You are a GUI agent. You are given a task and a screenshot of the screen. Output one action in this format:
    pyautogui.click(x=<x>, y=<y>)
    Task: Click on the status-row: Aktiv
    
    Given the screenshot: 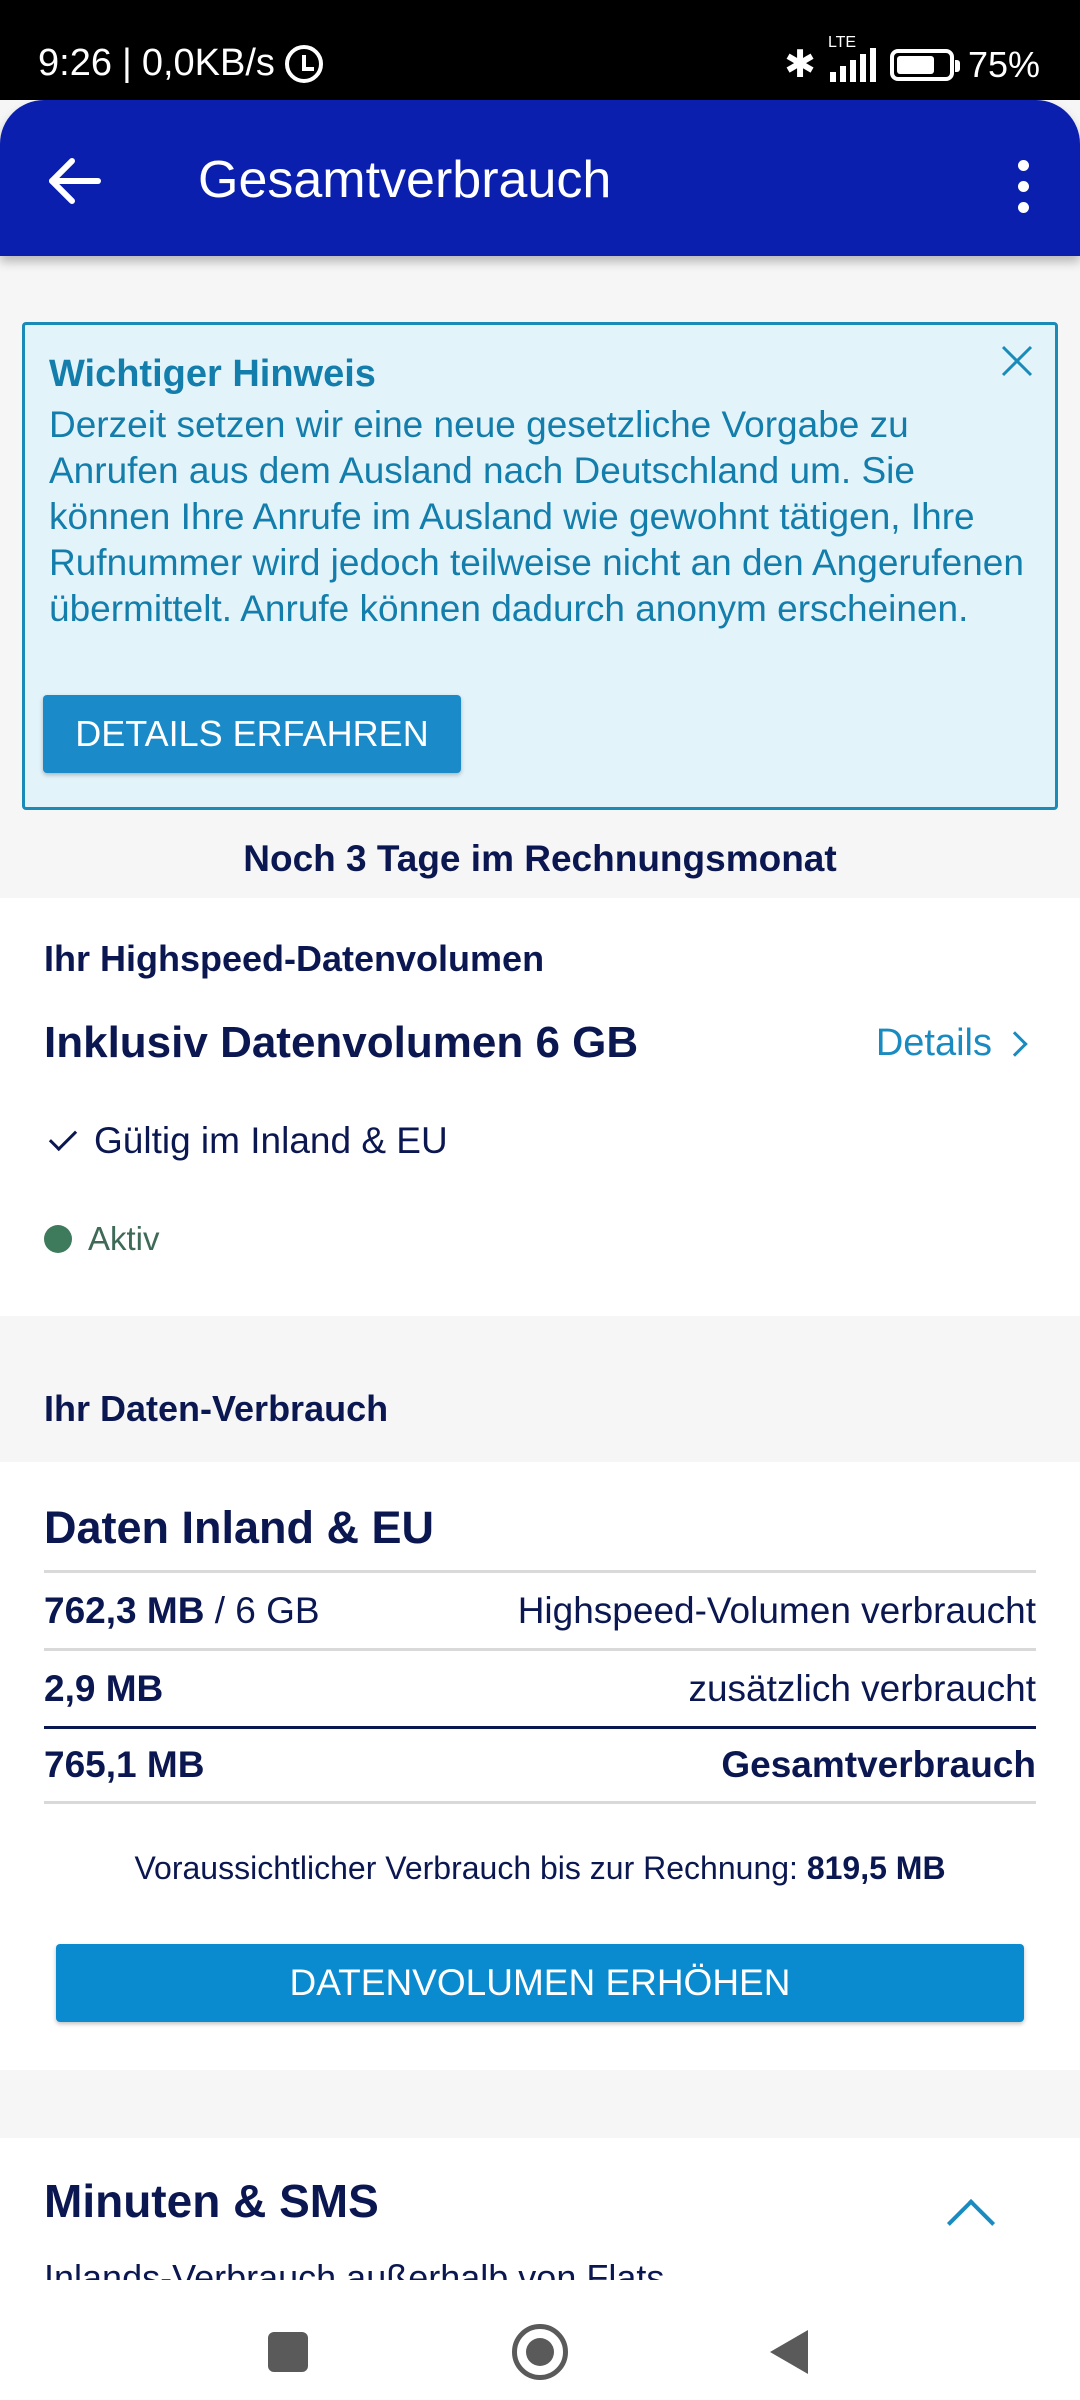 What is the action you would take?
    pyautogui.click(x=102, y=1239)
    